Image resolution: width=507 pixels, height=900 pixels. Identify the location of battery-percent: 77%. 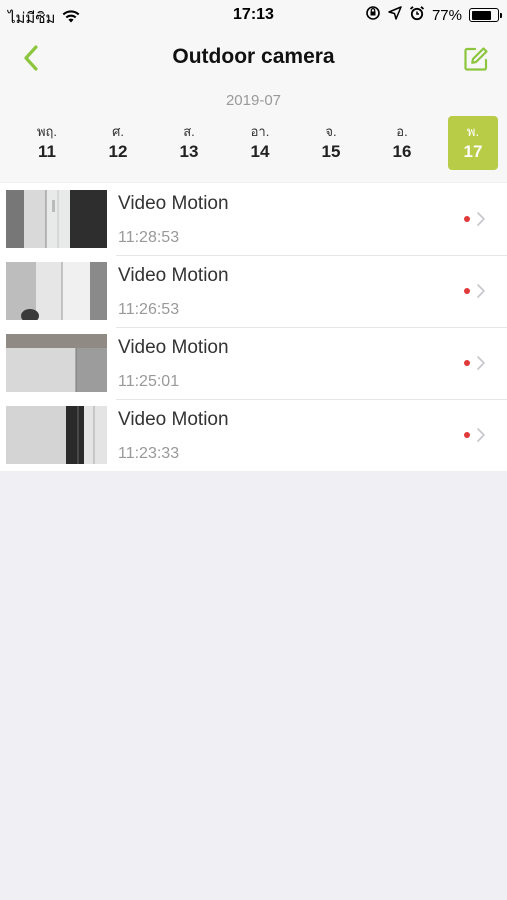
(446, 15).